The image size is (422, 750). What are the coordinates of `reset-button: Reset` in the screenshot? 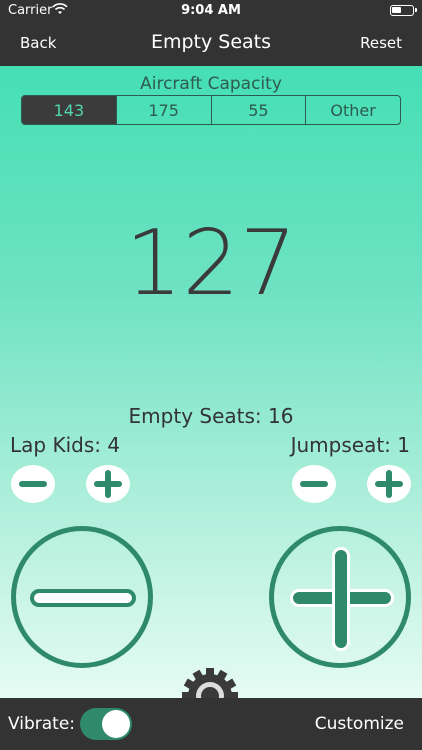 It's located at (381, 43).